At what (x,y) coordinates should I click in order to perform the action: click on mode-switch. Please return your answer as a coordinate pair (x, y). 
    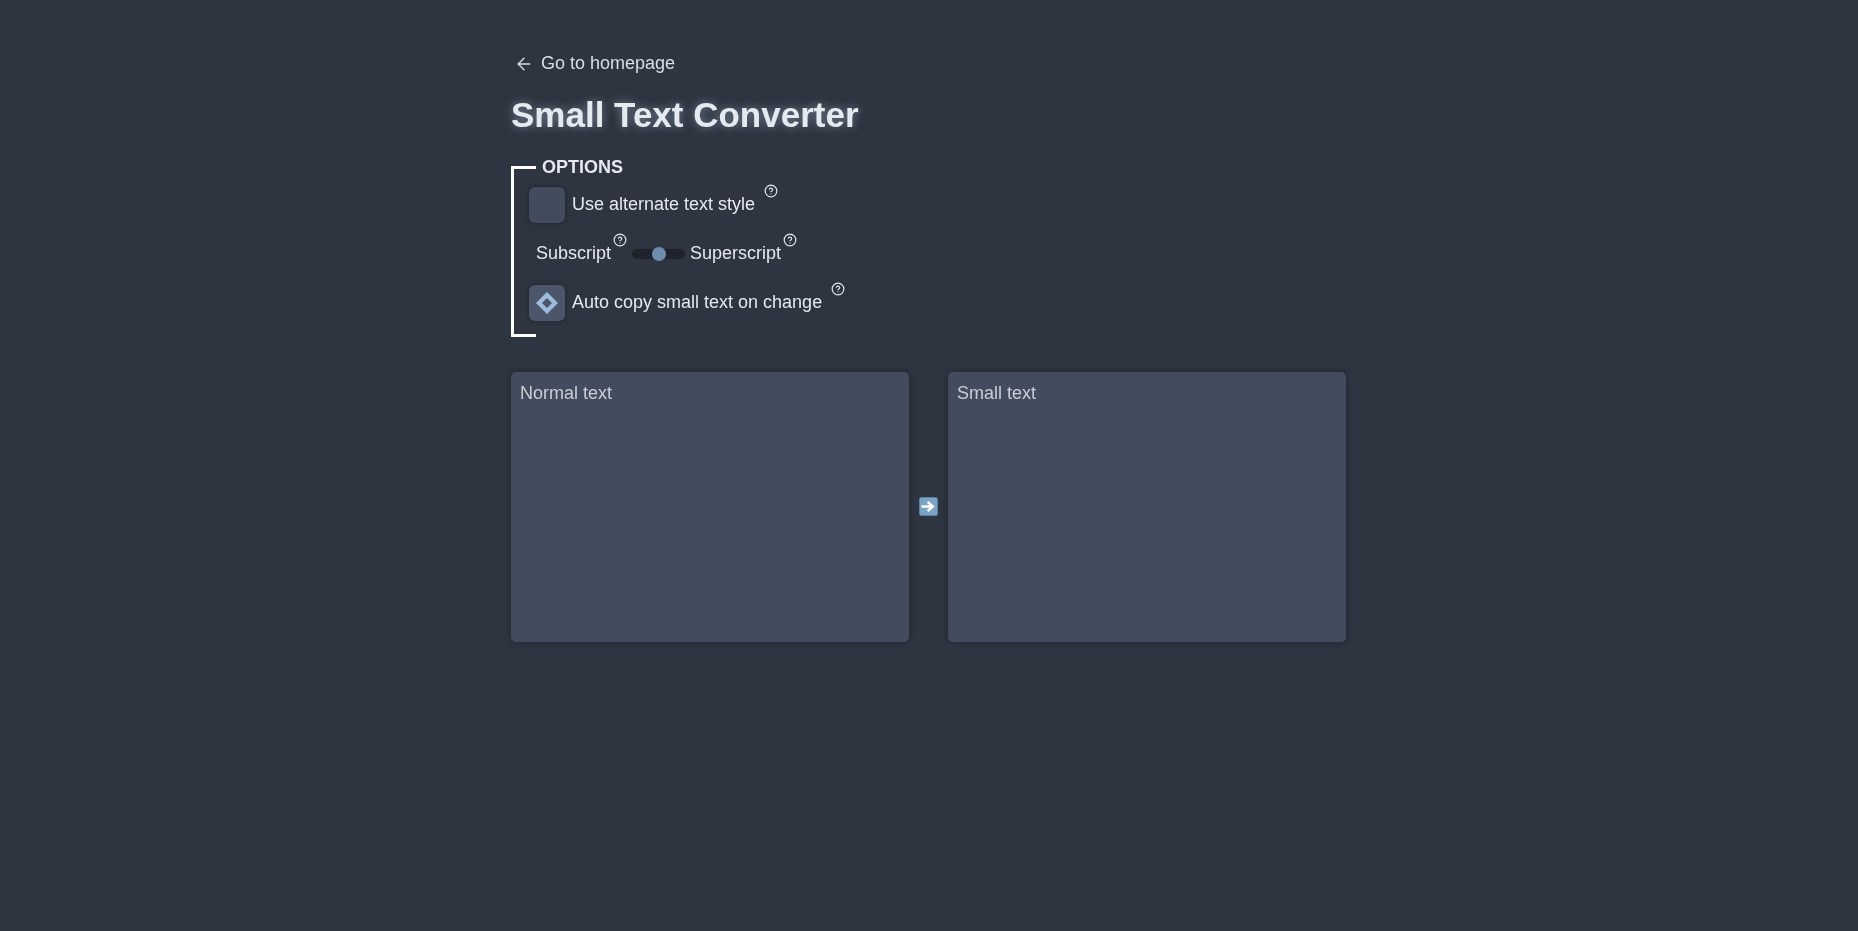
    Looking at the image, I should click on (659, 253).